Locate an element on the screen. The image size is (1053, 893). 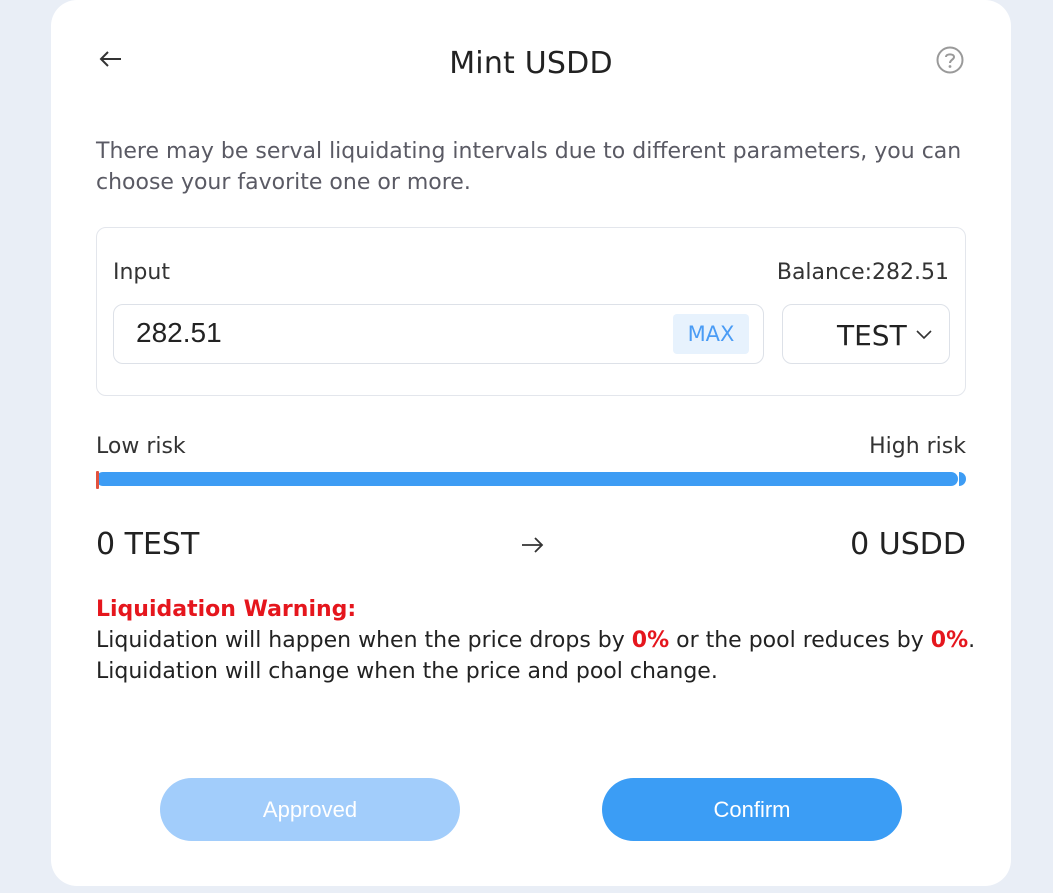
confirm-button: Confirm is located at coordinates (752, 809).